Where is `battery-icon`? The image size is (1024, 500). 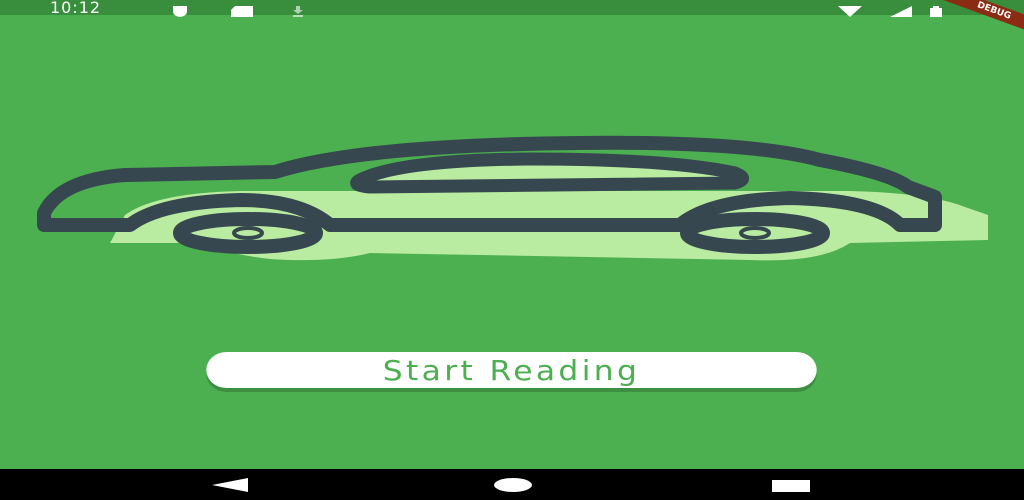 battery-icon is located at coordinates (936, 11).